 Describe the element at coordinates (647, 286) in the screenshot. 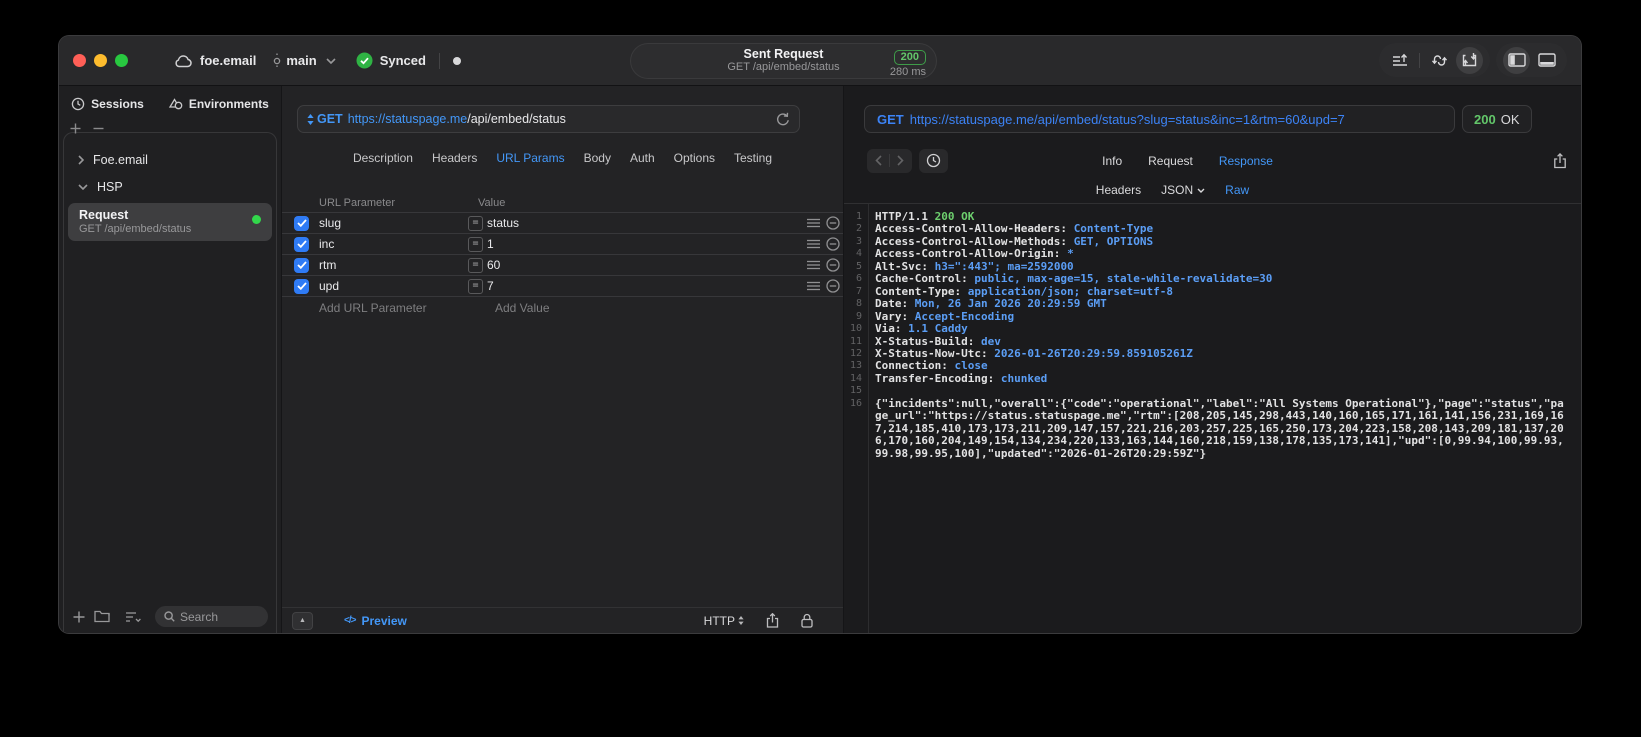

I see `param-value-field: 7` at that location.